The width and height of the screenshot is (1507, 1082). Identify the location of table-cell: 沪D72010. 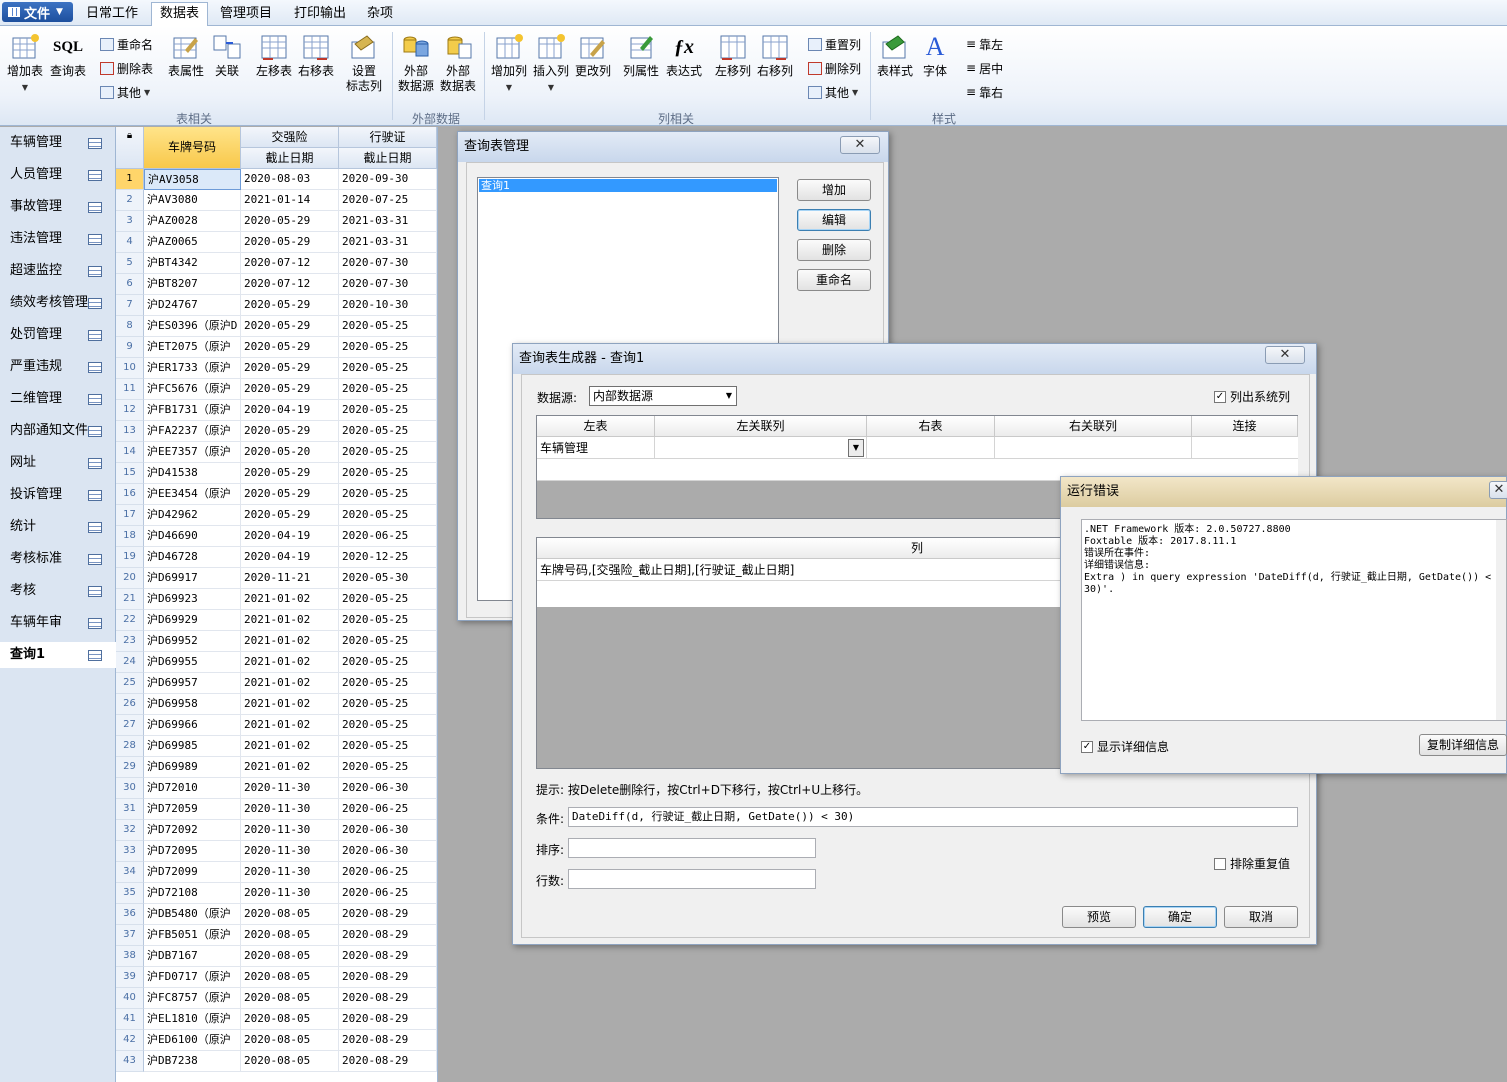
(192, 788).